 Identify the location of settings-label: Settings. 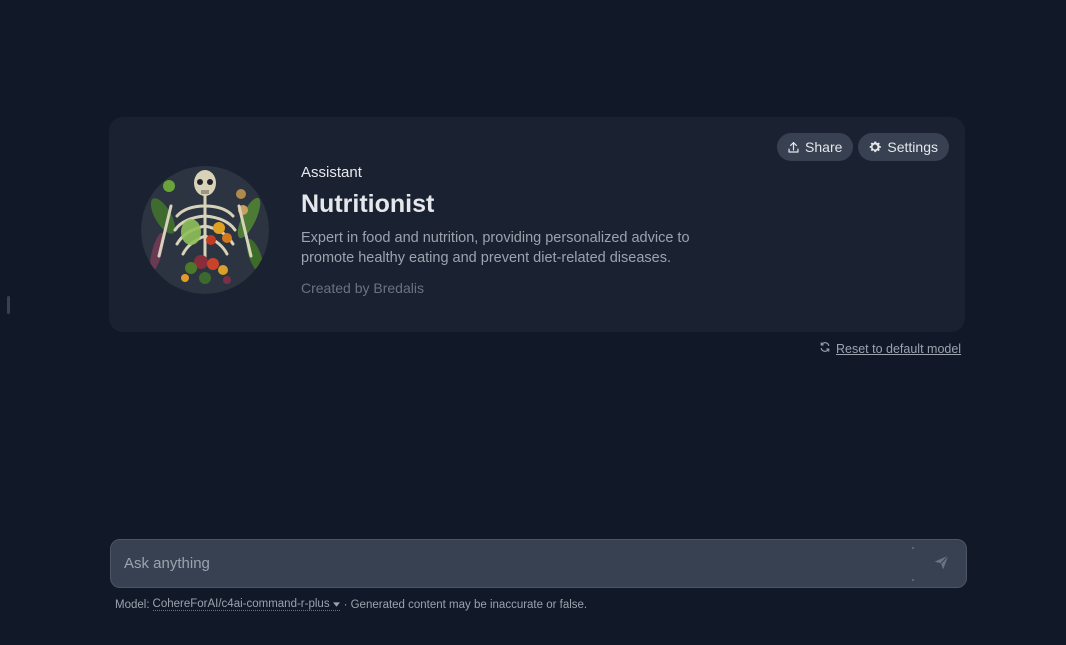
(912, 147).